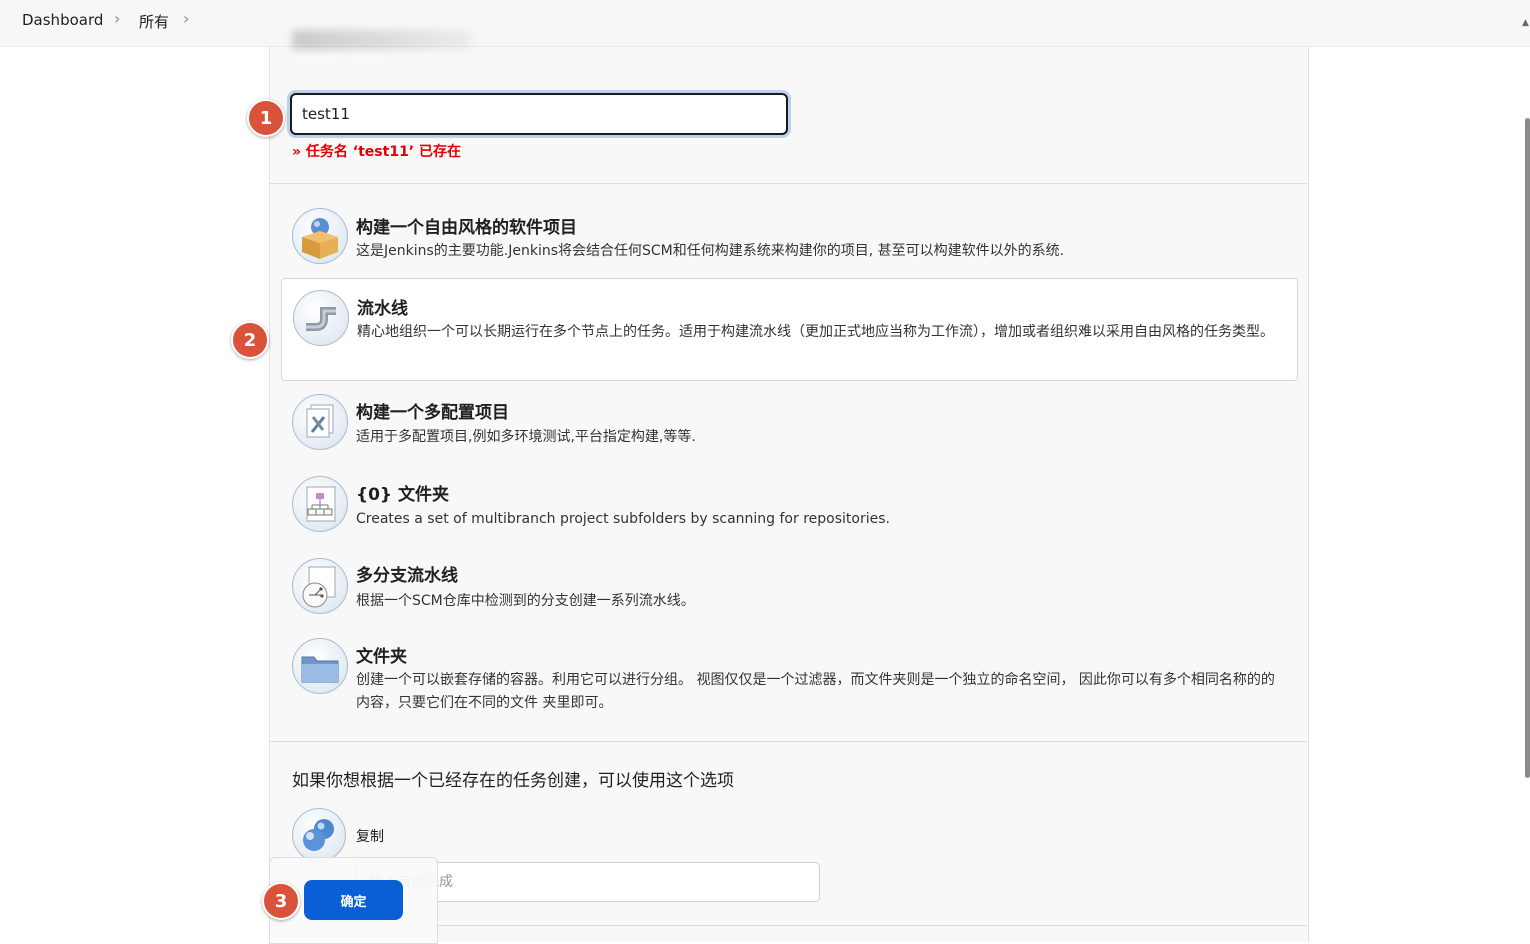 Image resolution: width=1530 pixels, height=944 pixels. I want to click on copy-section-heading: 如果你想根据一个已经存在的任务创建，可以使用这个选项, so click(513, 781).